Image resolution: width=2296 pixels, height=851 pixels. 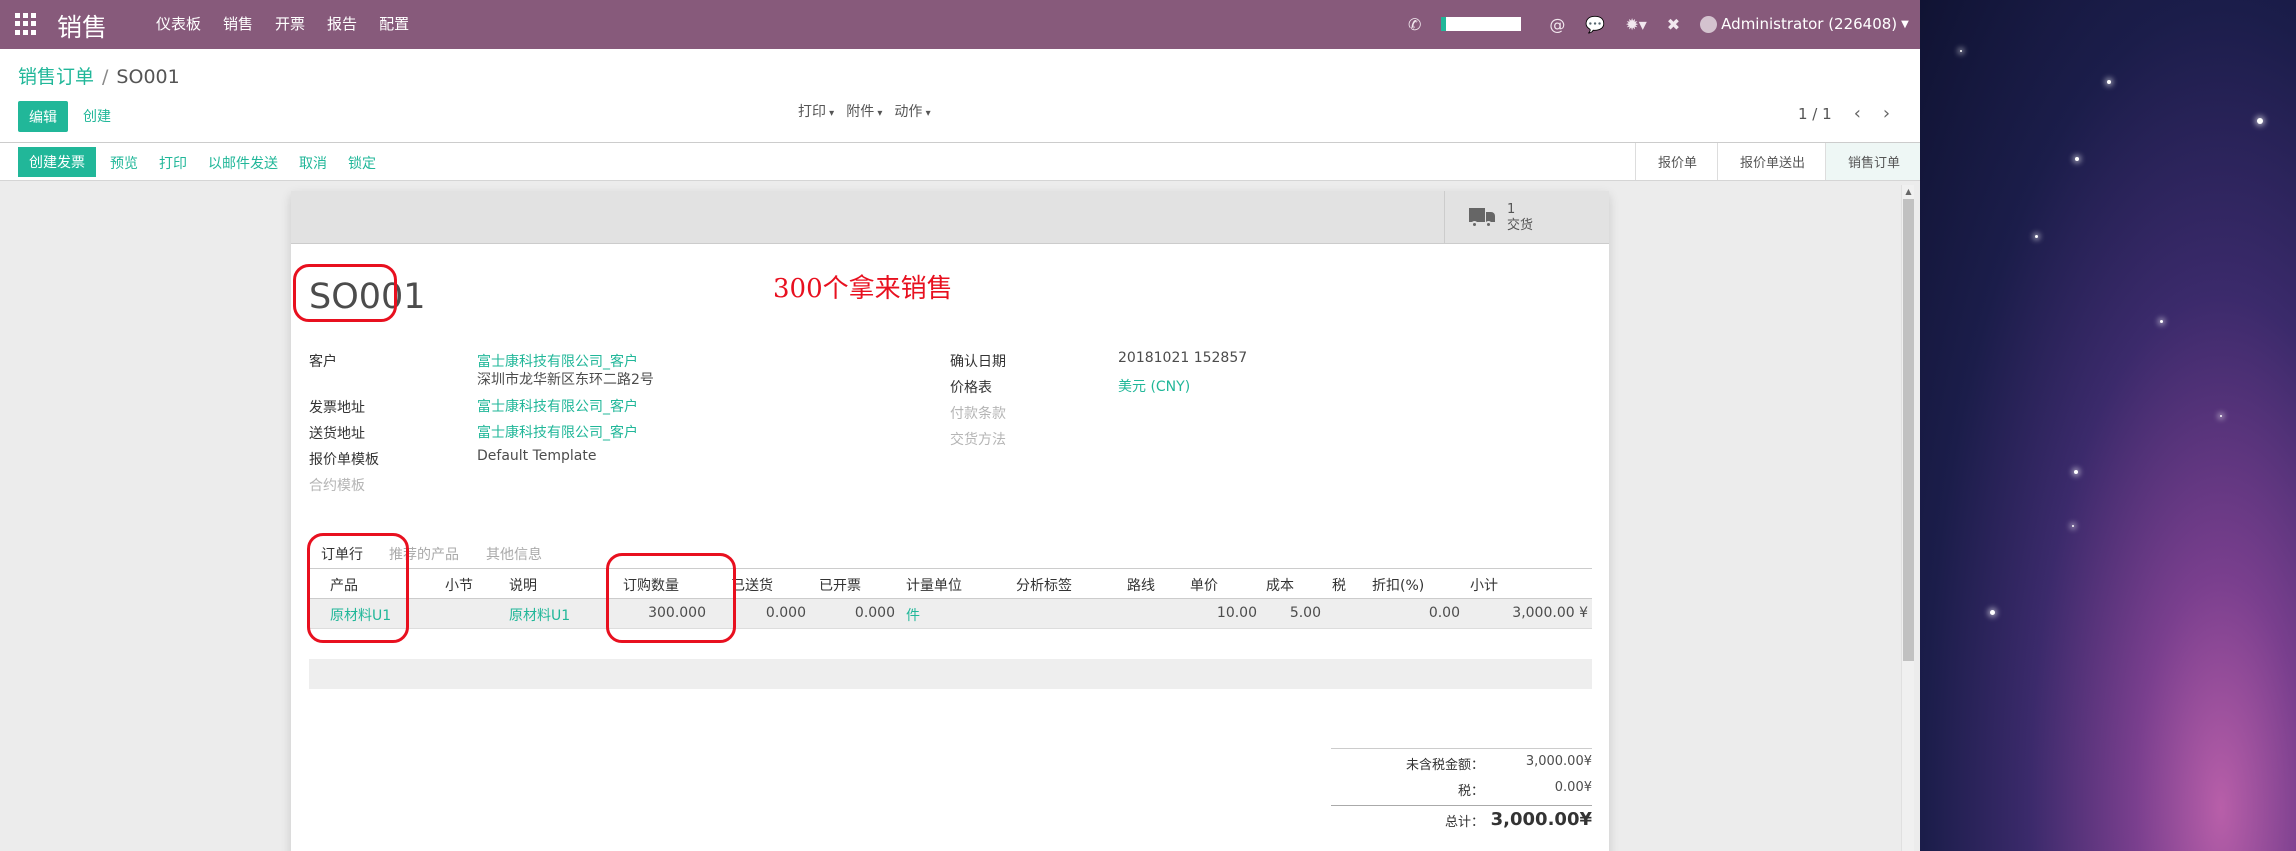 I want to click on print-dropdown: 打印, so click(x=816, y=111).